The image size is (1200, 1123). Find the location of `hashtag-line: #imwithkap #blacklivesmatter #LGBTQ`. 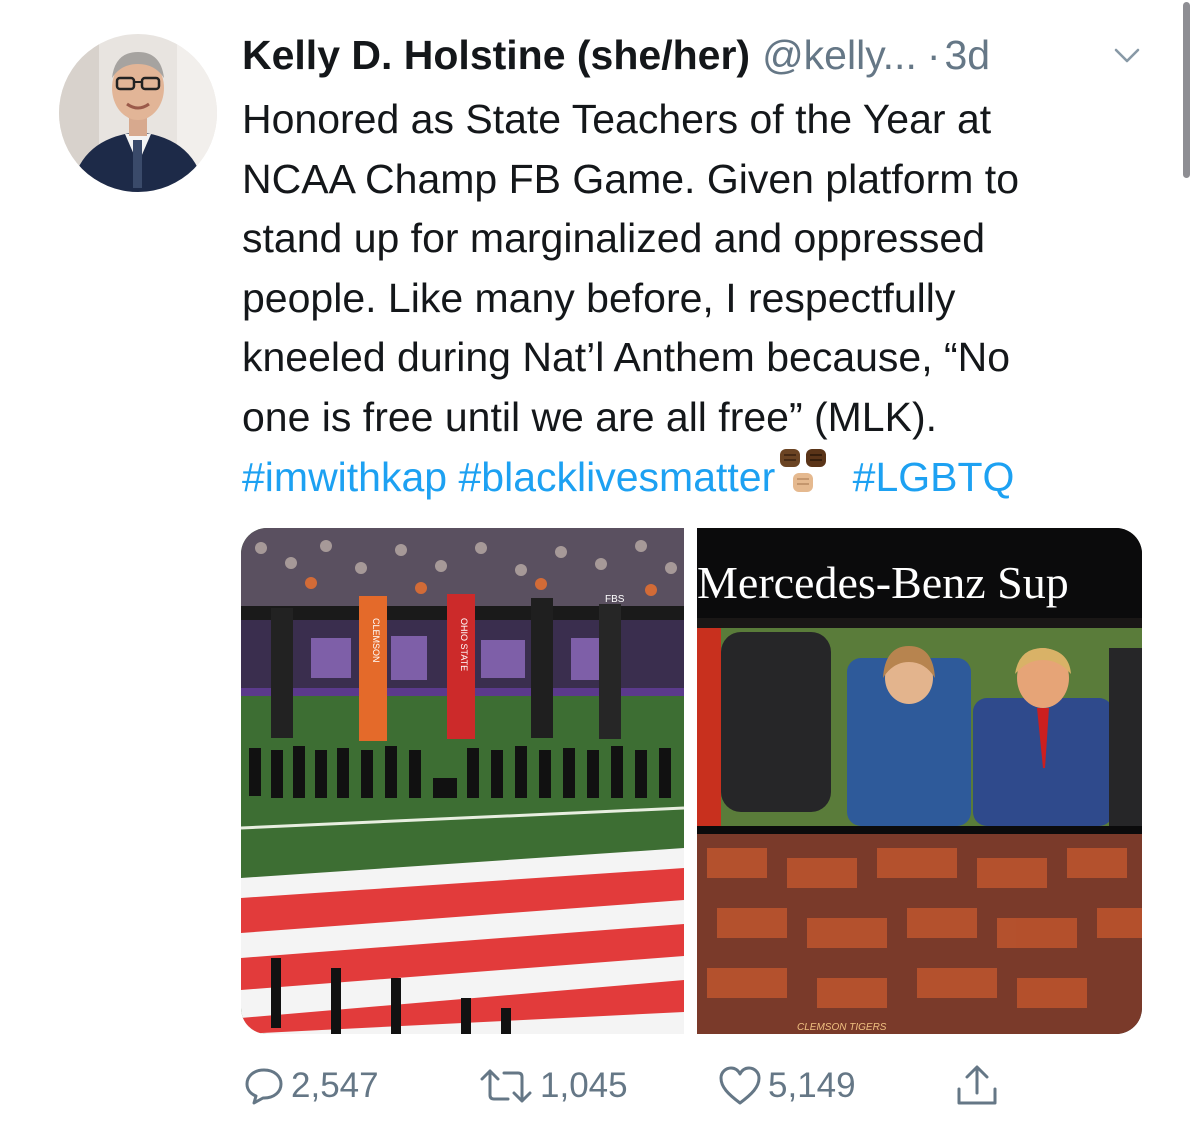

hashtag-line: #imwithkap #blacklivesmatter #LGBTQ is located at coordinates (702, 477).